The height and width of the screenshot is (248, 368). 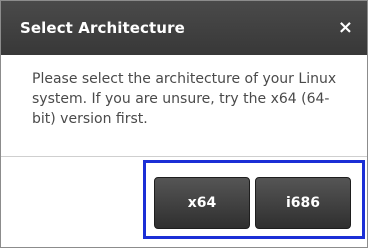 I want to click on x64-button: x64, so click(x=202, y=203).